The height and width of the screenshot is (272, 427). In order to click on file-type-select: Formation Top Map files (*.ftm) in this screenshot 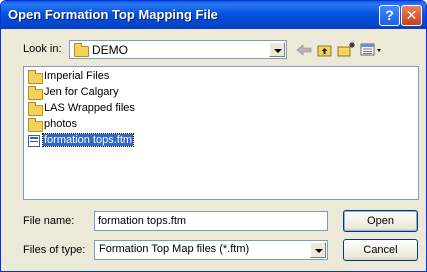, I will do `click(211, 250)`.